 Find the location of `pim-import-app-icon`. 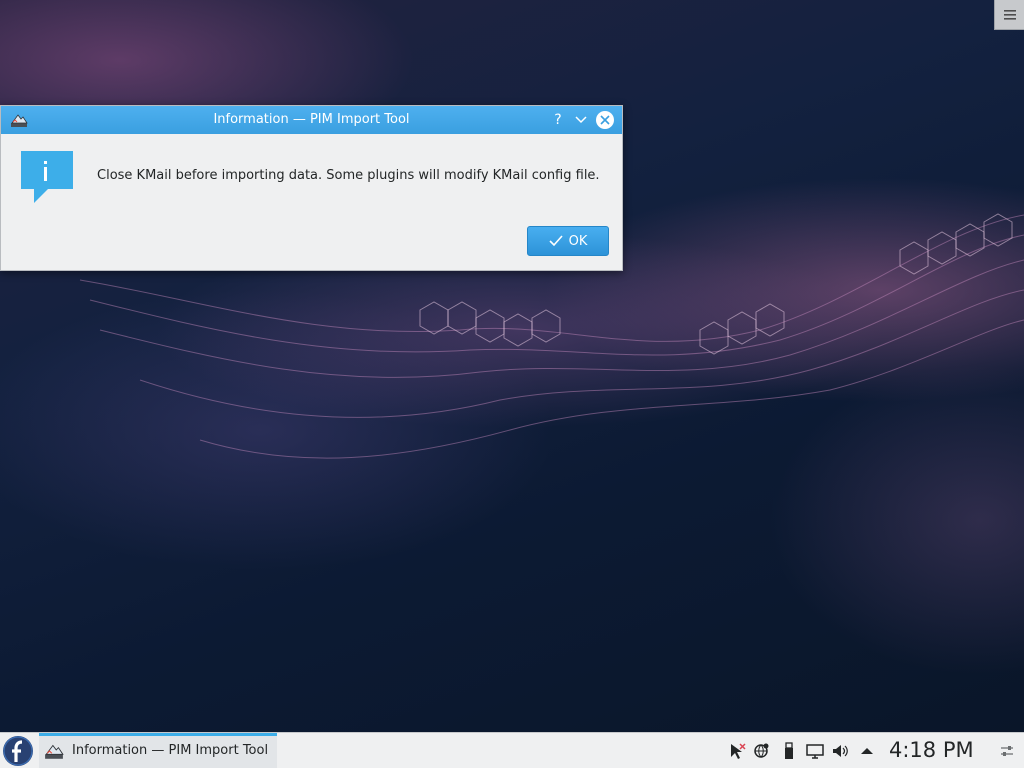

pim-import-app-icon is located at coordinates (54, 751).